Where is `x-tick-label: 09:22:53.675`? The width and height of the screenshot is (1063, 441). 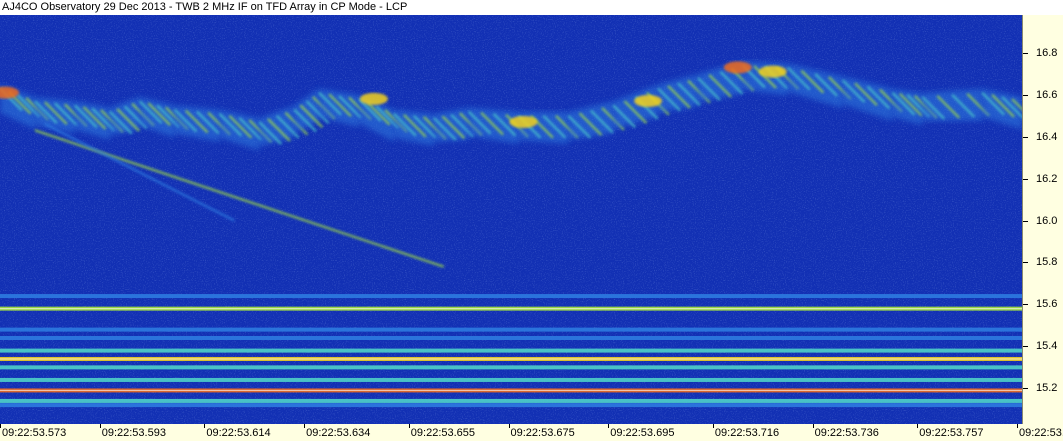
x-tick-label: 09:22:53.675 is located at coordinates (542, 433).